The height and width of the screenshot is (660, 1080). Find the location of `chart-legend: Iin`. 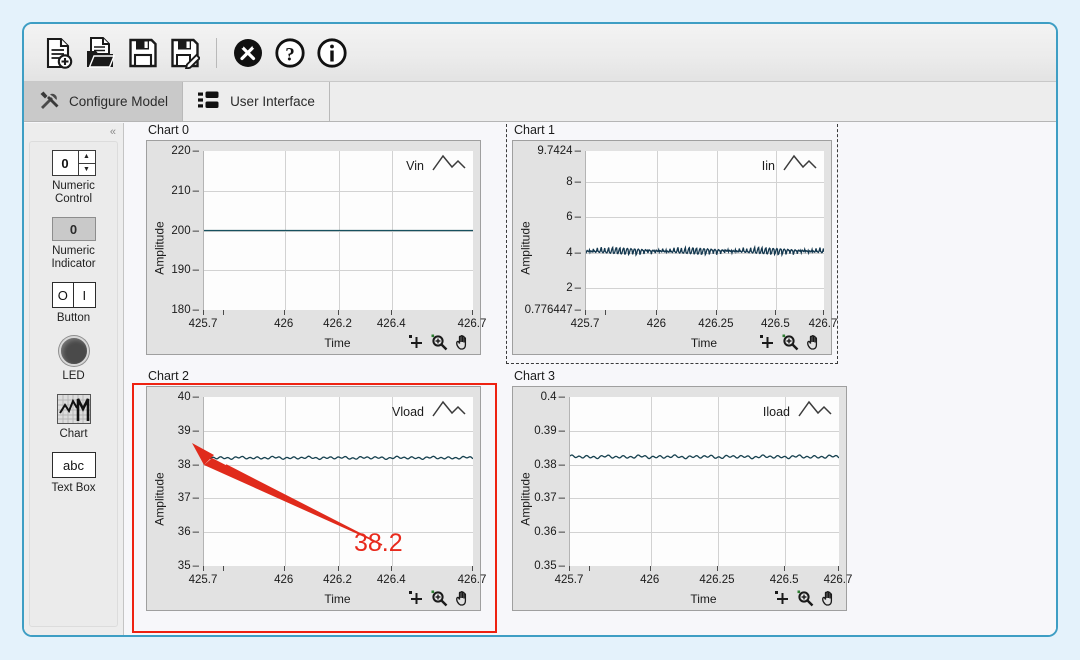

chart-legend: Iin is located at coordinates (789, 165).